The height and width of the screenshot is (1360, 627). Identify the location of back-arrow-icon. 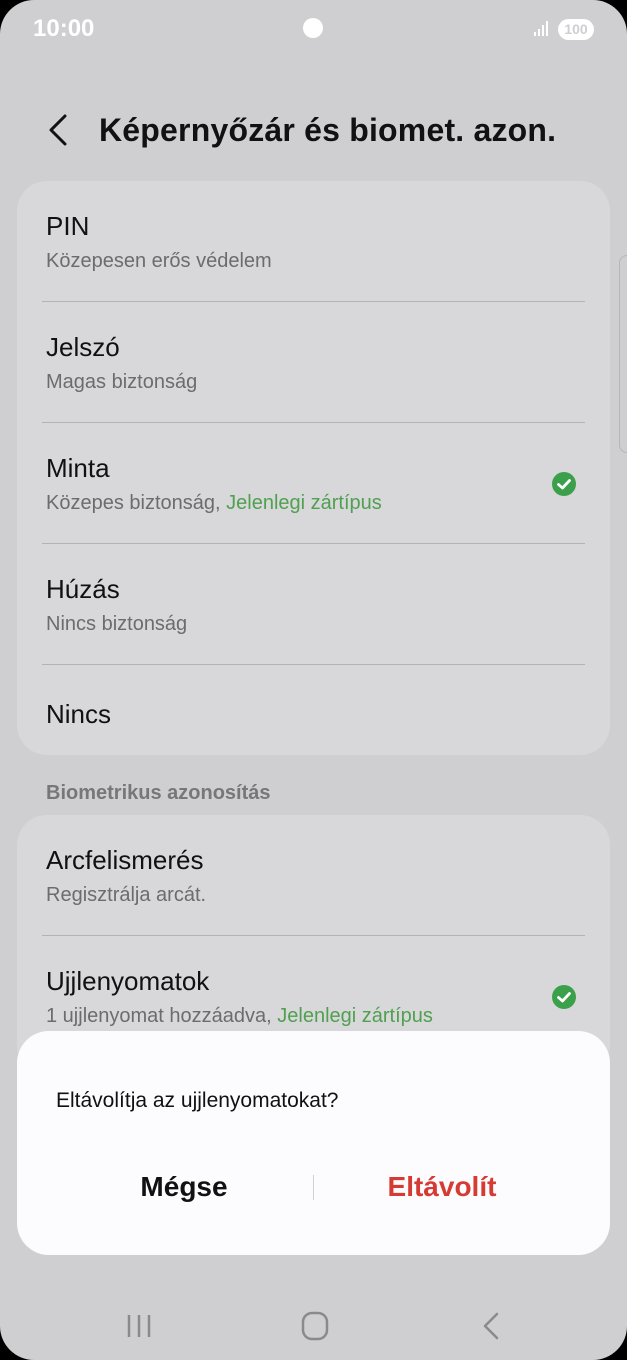
(60, 130).